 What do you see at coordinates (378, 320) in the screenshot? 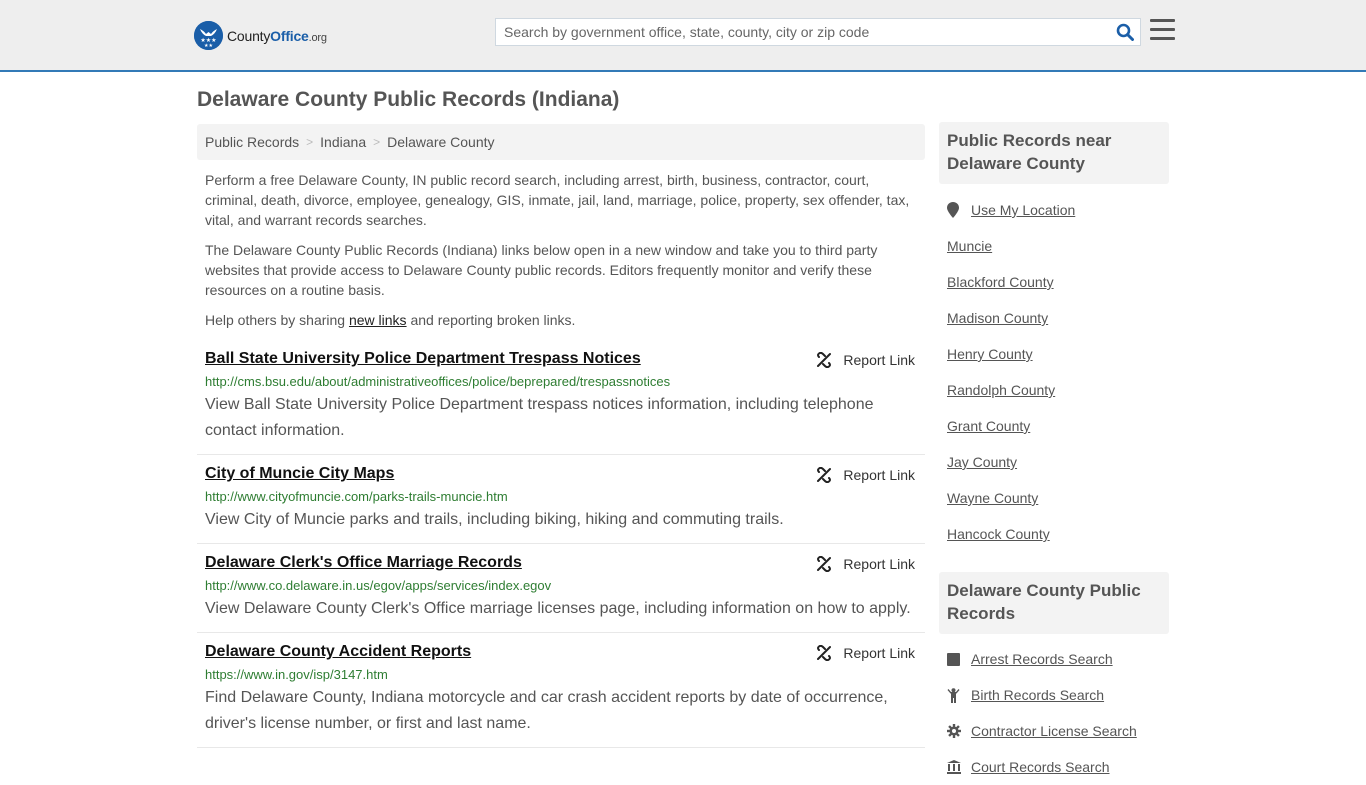
I see `new-links-link: new links` at bounding box center [378, 320].